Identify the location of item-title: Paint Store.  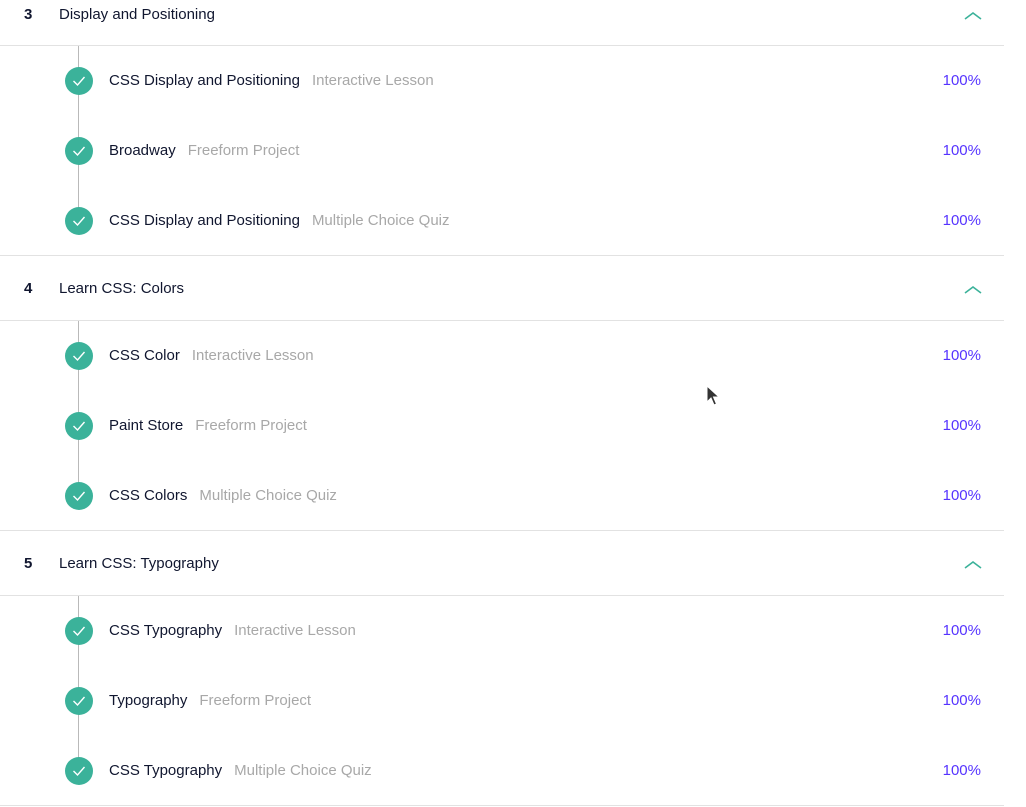
(146, 425).